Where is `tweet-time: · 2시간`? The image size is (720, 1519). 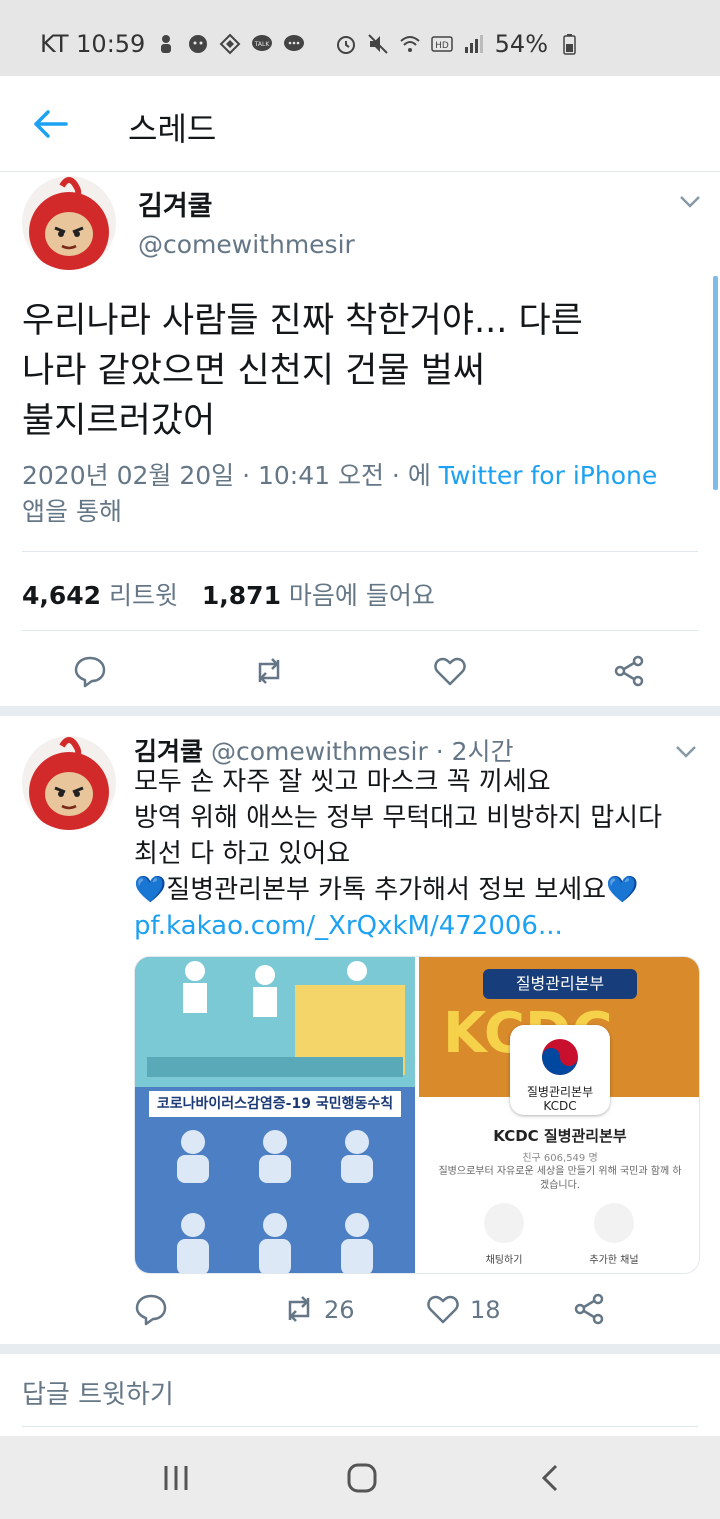 tweet-time: · 2시간 is located at coordinates (474, 751).